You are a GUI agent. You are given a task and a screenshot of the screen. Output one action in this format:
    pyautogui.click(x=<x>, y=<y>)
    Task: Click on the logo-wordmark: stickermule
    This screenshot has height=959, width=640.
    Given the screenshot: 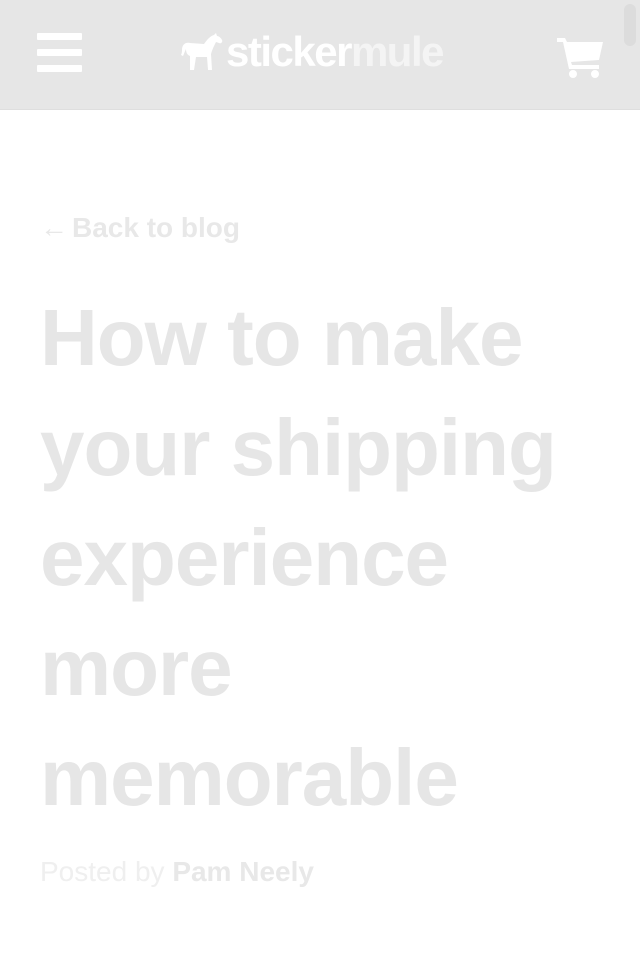 What is the action you would take?
    pyautogui.click(x=335, y=52)
    